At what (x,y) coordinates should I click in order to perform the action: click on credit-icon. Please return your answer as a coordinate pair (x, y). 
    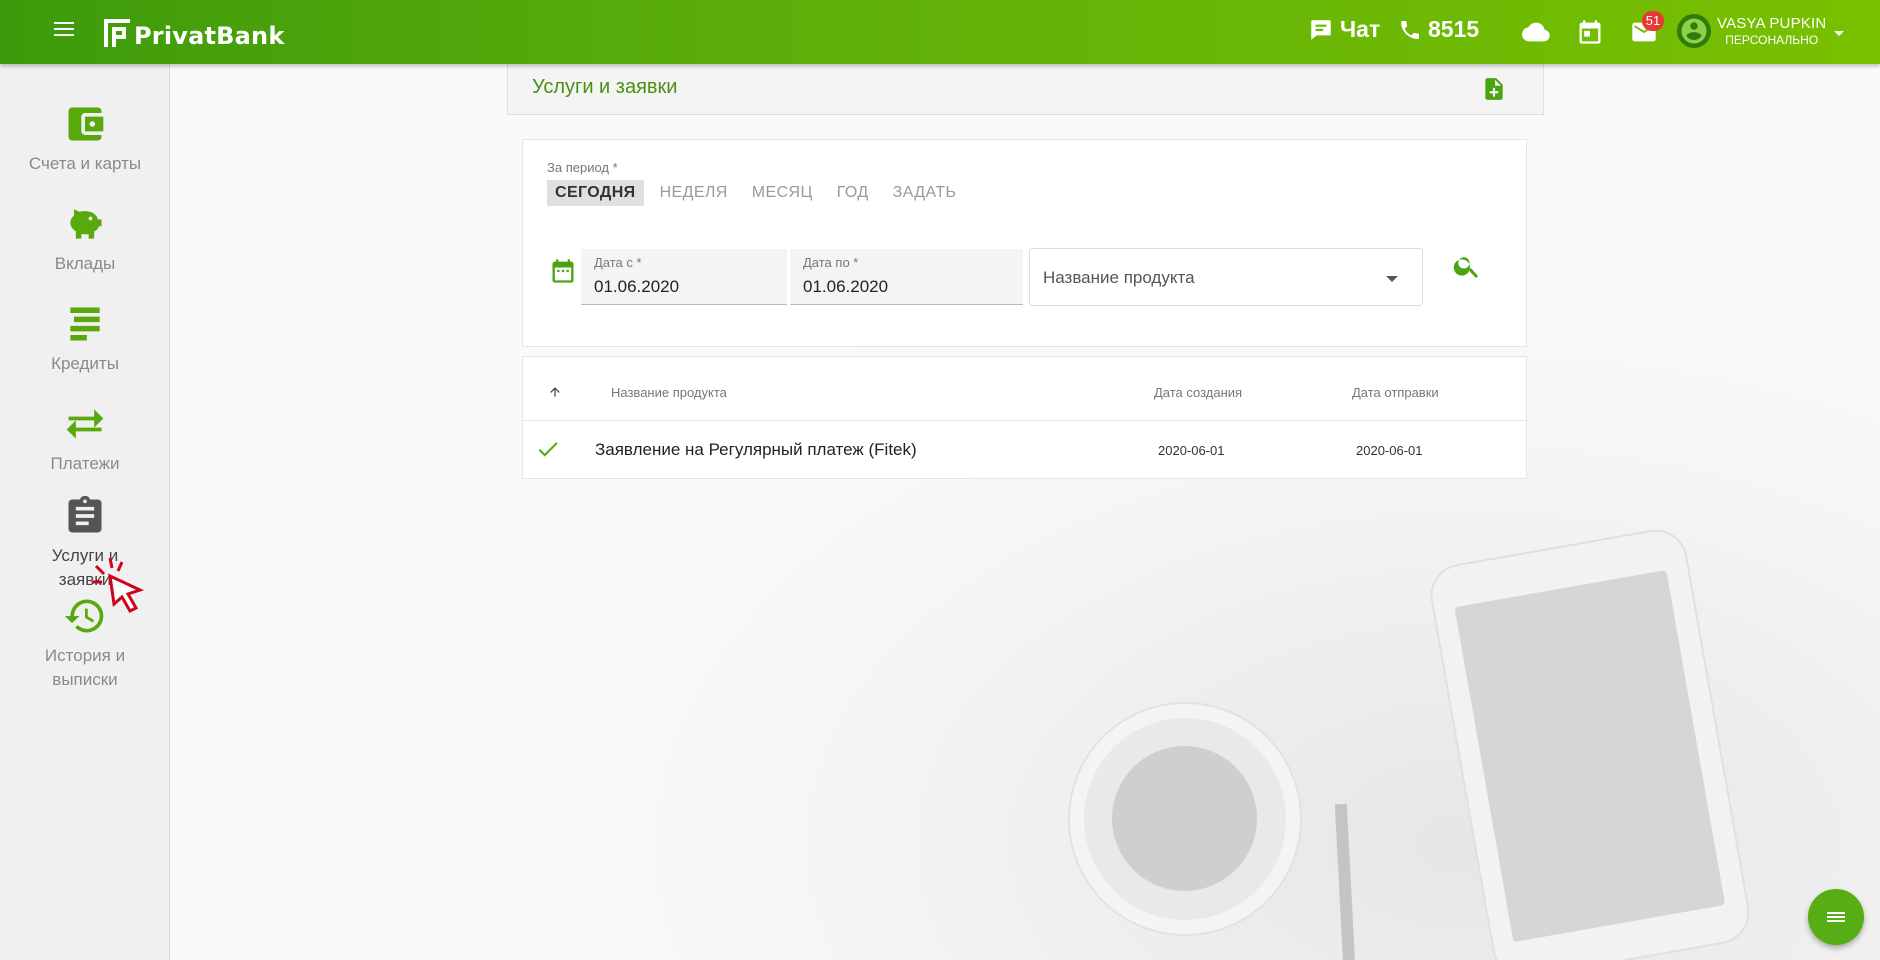
    Looking at the image, I should click on (85, 324).